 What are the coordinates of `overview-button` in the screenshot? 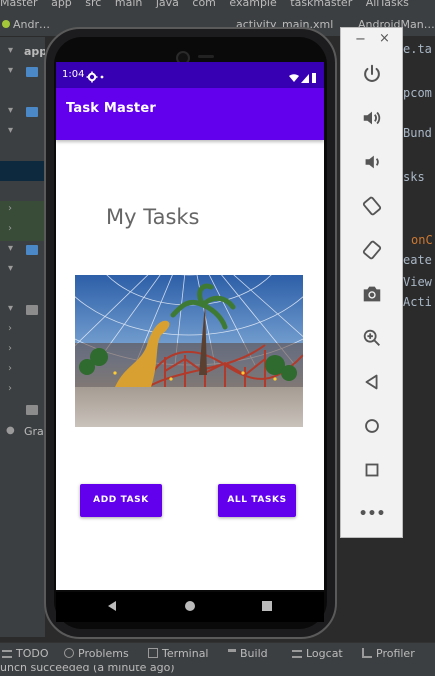 It's located at (372, 470).